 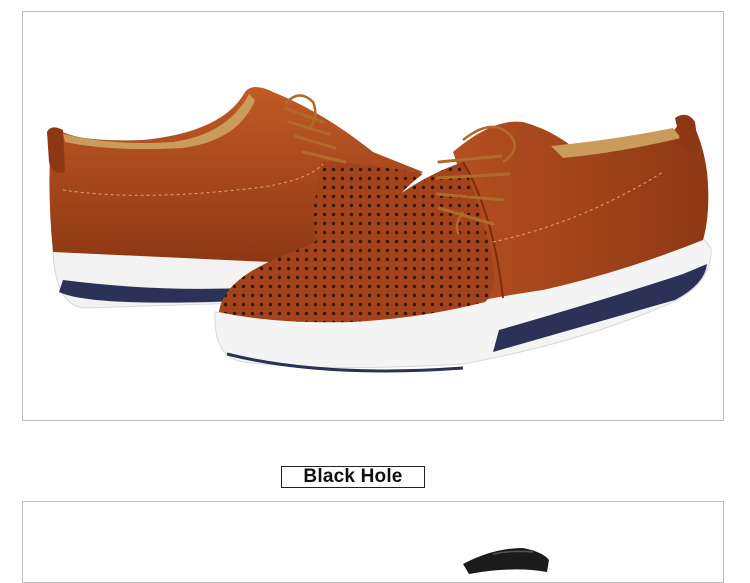 What do you see at coordinates (373, 542) in the screenshot?
I see `product-photo-black` at bounding box center [373, 542].